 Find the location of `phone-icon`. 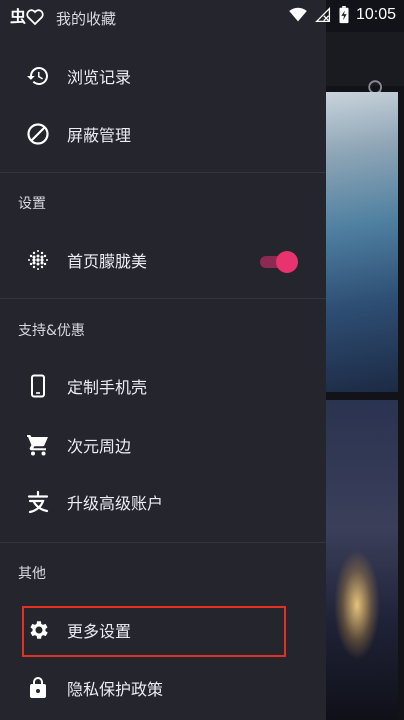

phone-icon is located at coordinates (38, 386).